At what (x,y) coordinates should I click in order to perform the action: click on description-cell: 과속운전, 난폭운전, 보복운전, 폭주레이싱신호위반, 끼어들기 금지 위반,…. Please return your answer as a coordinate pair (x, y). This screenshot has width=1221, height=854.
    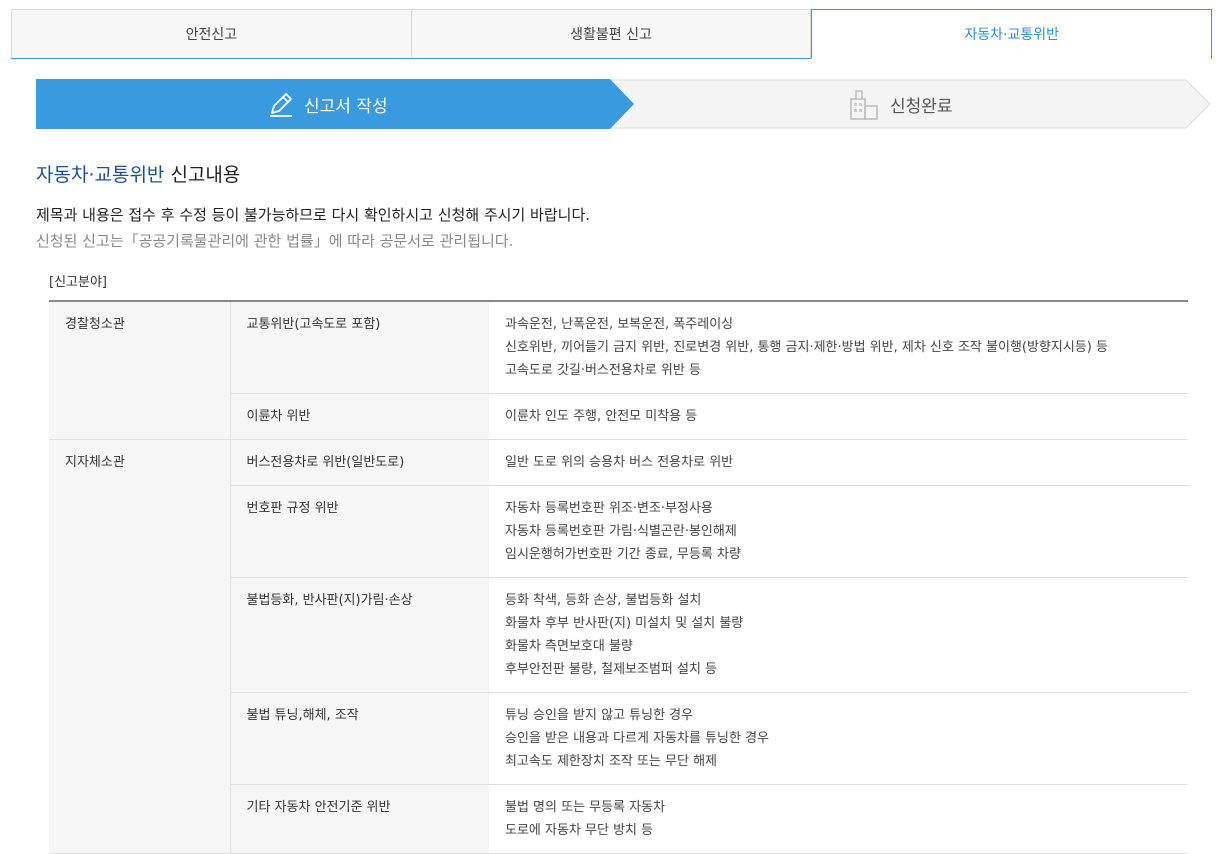
    Looking at the image, I should click on (838, 347).